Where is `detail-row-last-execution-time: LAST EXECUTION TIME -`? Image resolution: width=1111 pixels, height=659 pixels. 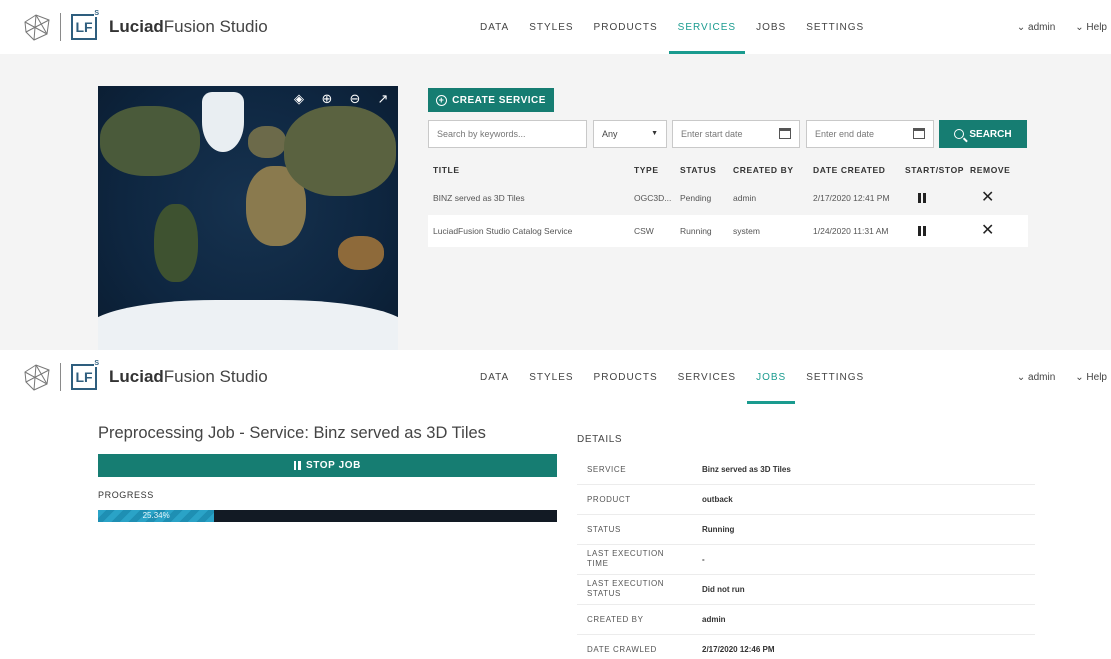
detail-row-last-execution-time: LAST EXECUTION TIME - is located at coordinates (806, 560).